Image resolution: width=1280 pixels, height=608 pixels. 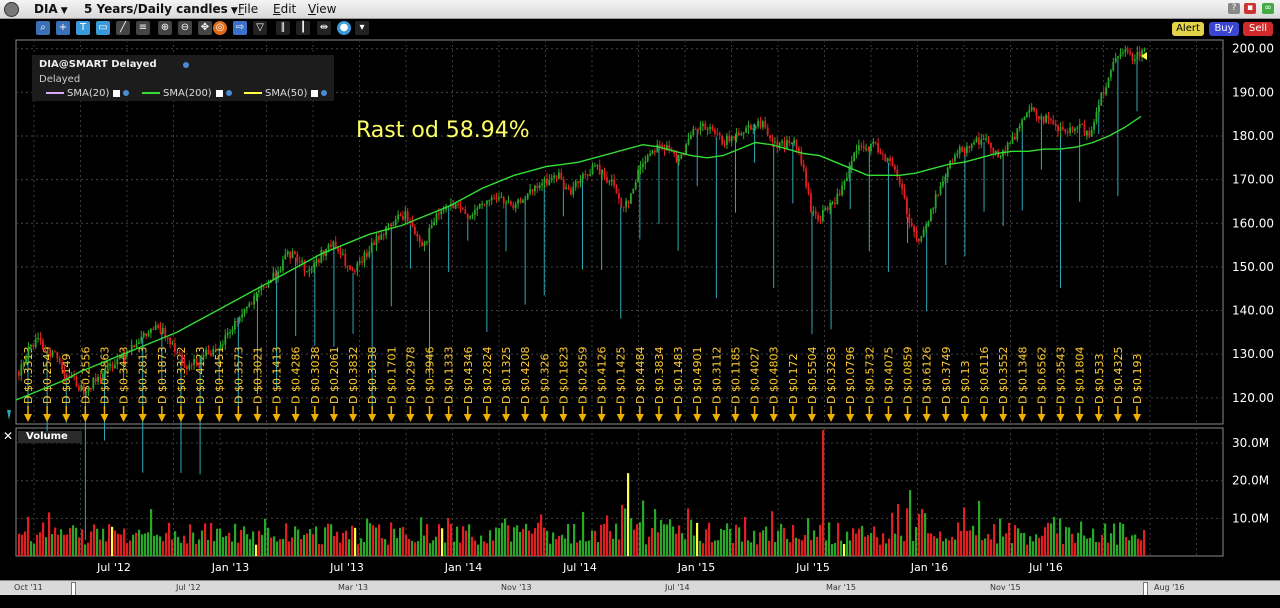 I want to click on y-tick-label: 130.00, so click(x=1253, y=354).